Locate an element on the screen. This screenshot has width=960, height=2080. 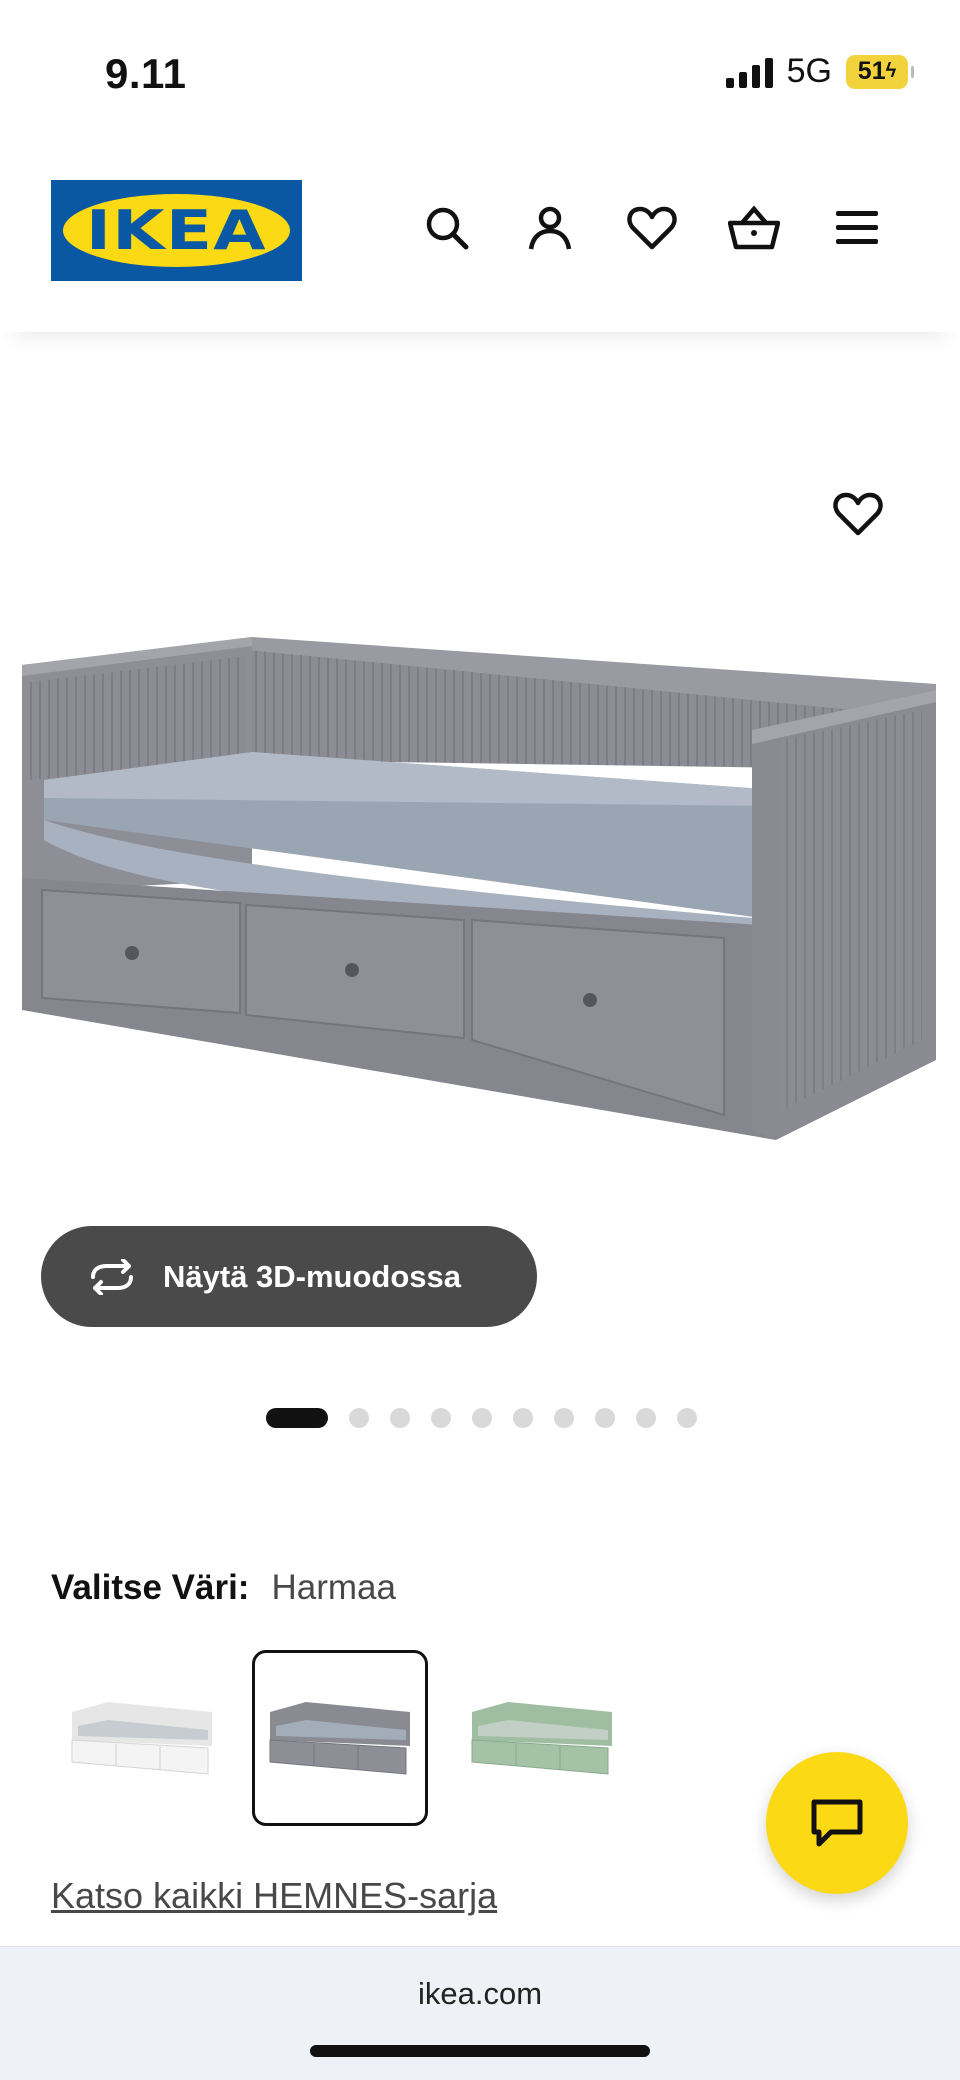
network-type: 5G is located at coordinates (809, 71).